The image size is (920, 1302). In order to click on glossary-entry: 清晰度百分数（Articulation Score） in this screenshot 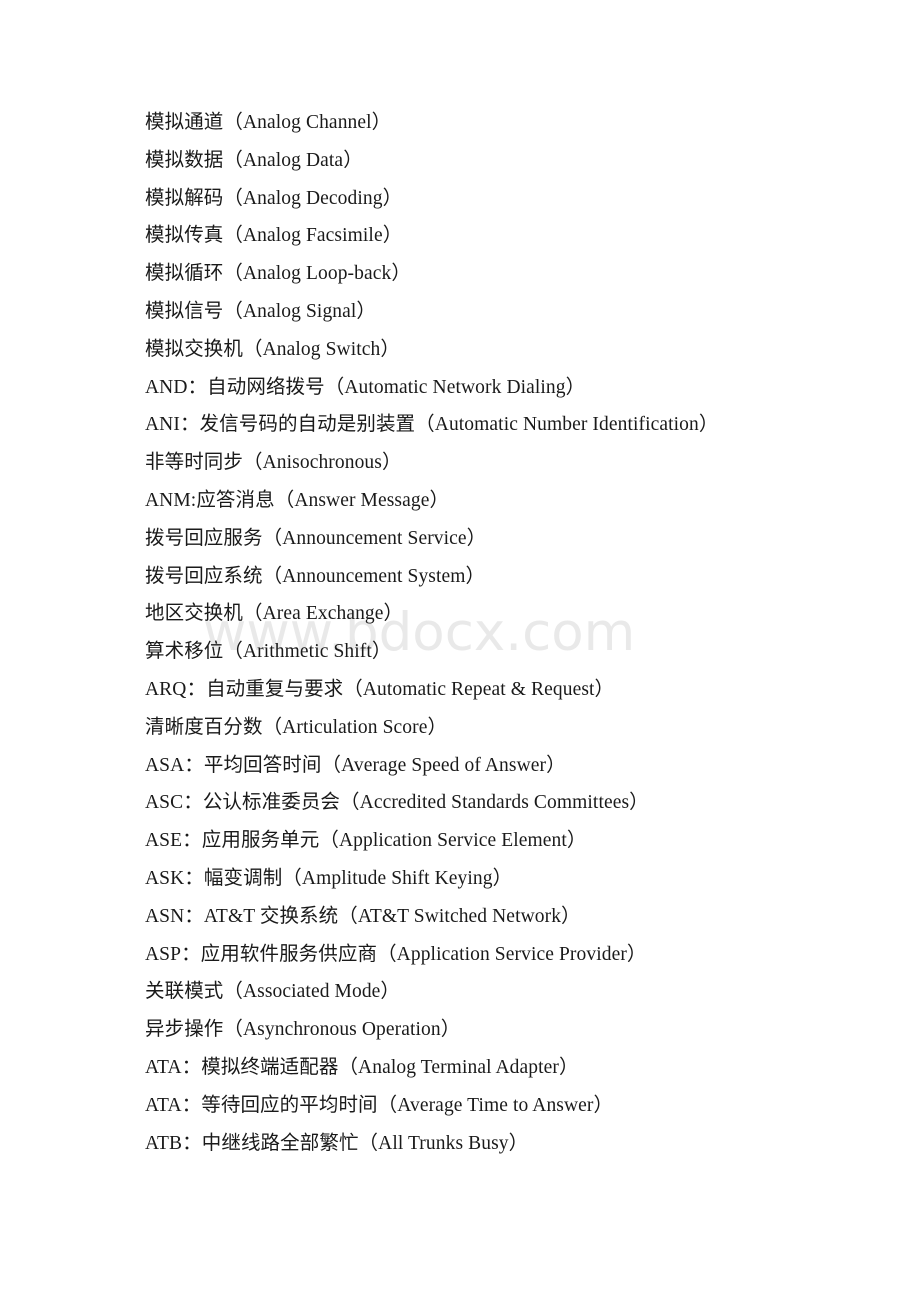, I will do `click(296, 727)`.